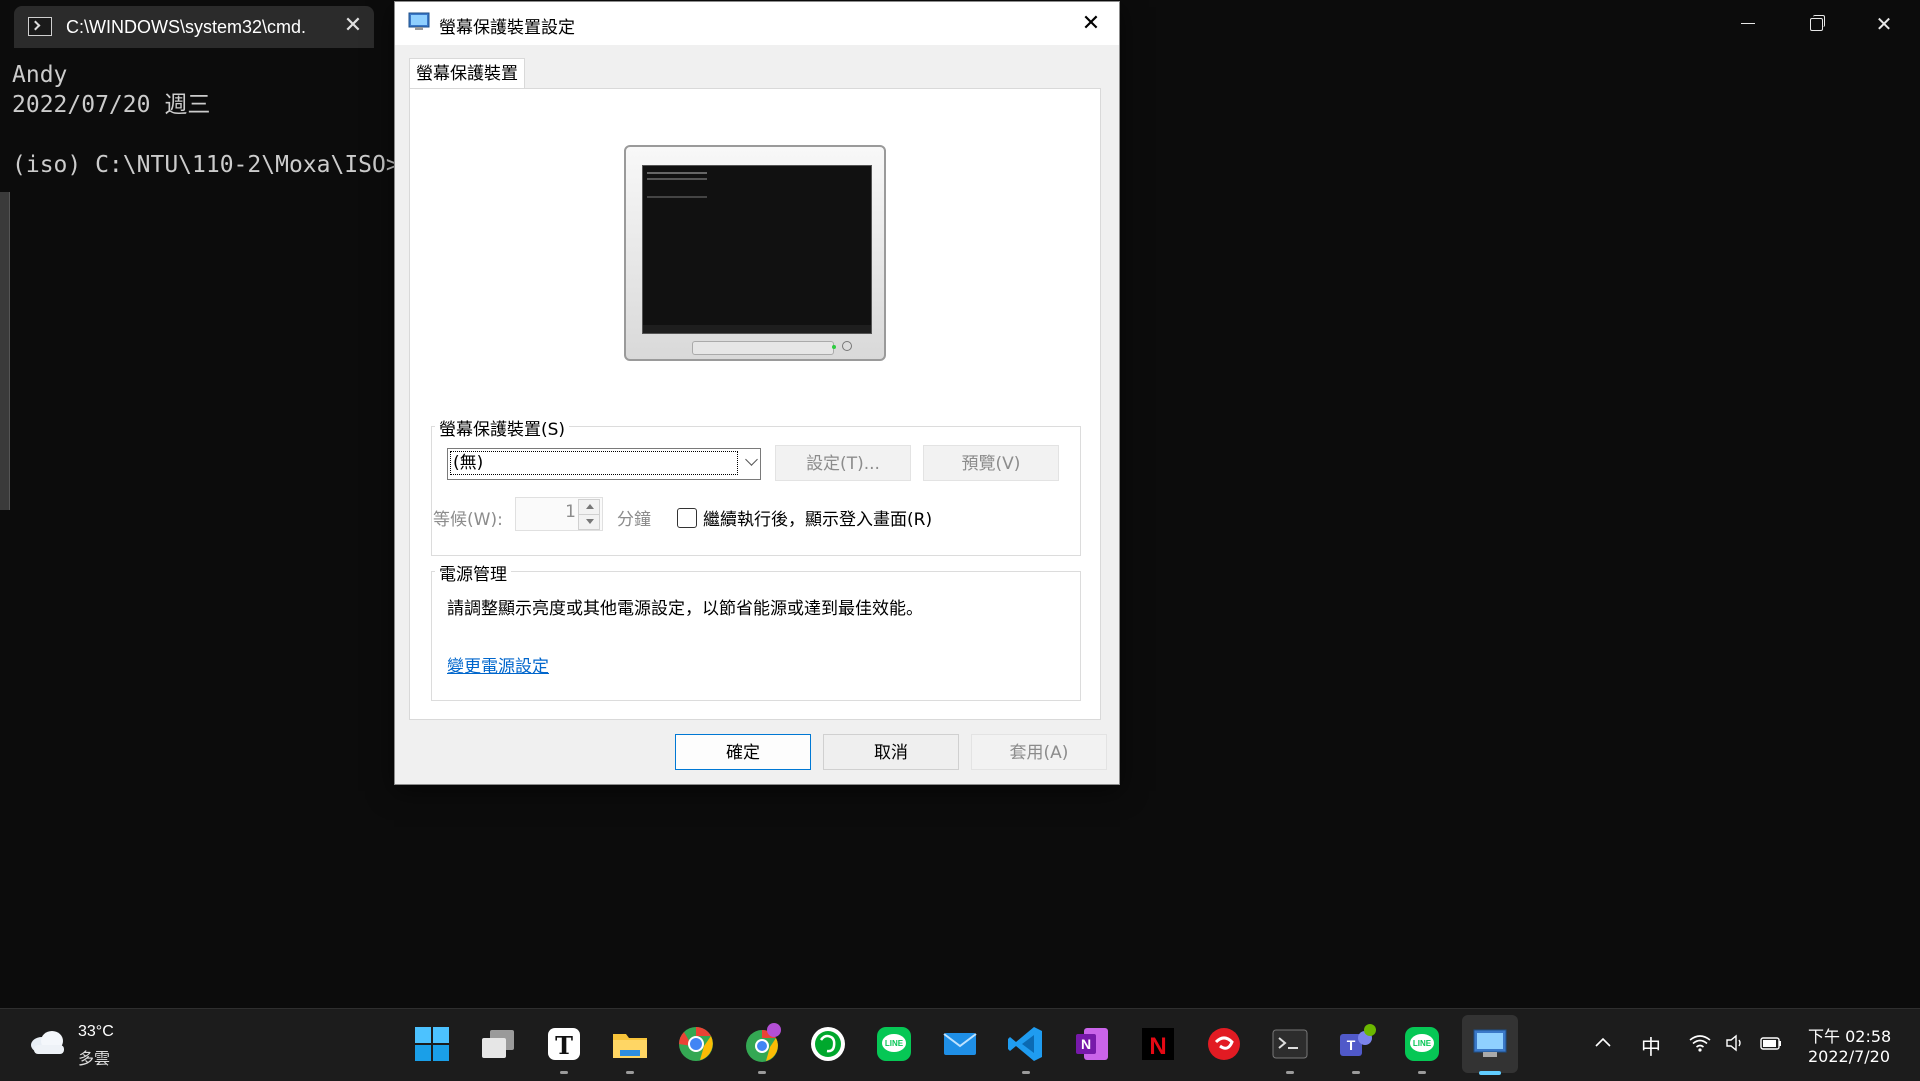  I want to click on terminal-scrollbar, so click(5, 351).